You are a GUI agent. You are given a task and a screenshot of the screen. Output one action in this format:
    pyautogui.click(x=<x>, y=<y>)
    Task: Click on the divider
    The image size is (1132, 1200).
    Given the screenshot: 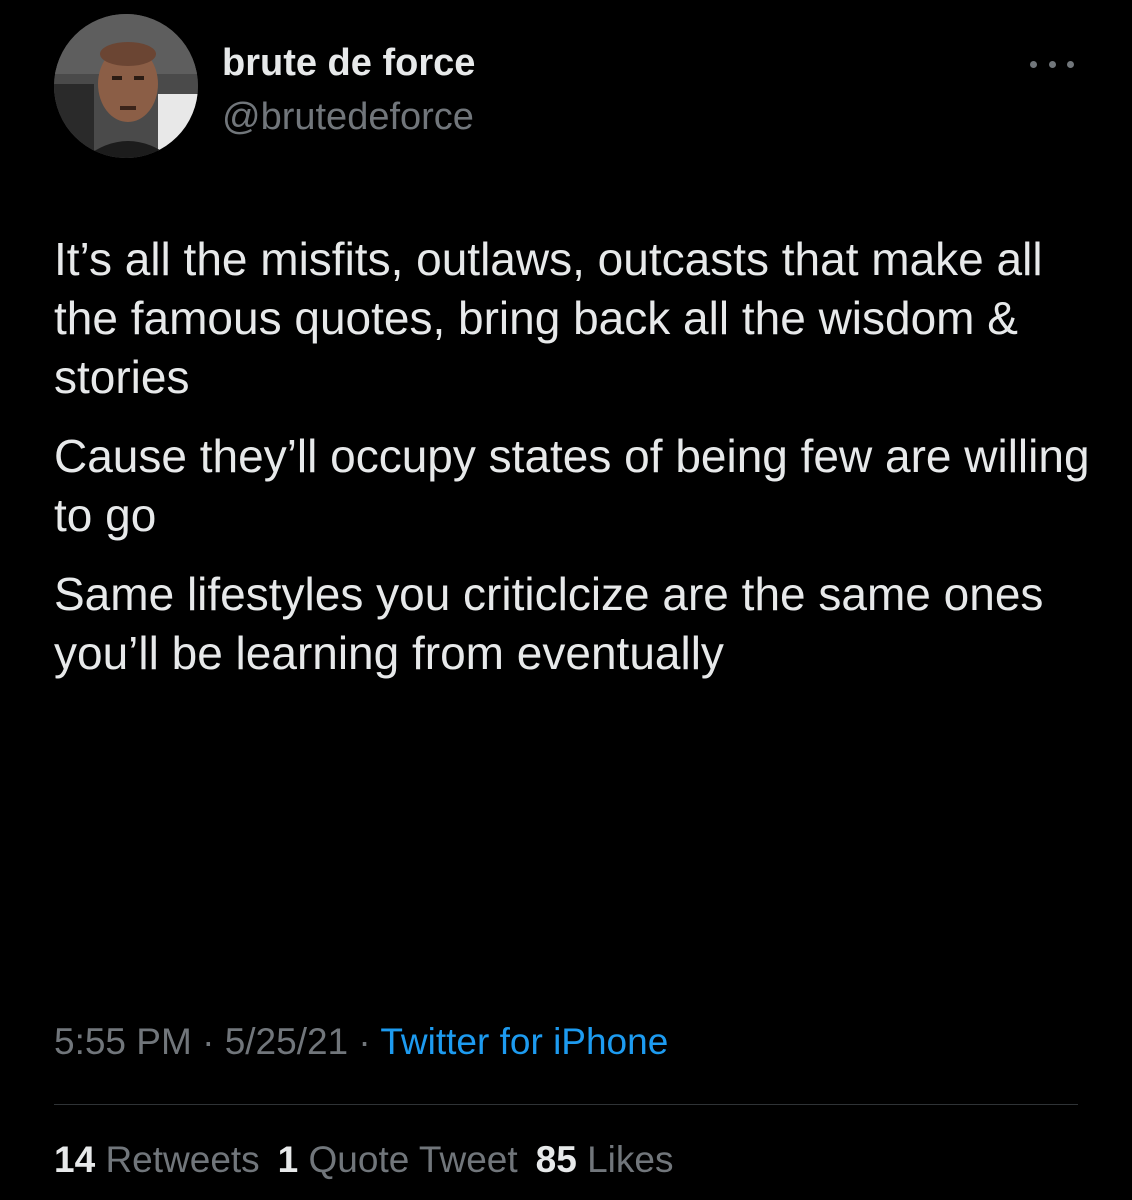 What is the action you would take?
    pyautogui.click(x=566, y=1104)
    